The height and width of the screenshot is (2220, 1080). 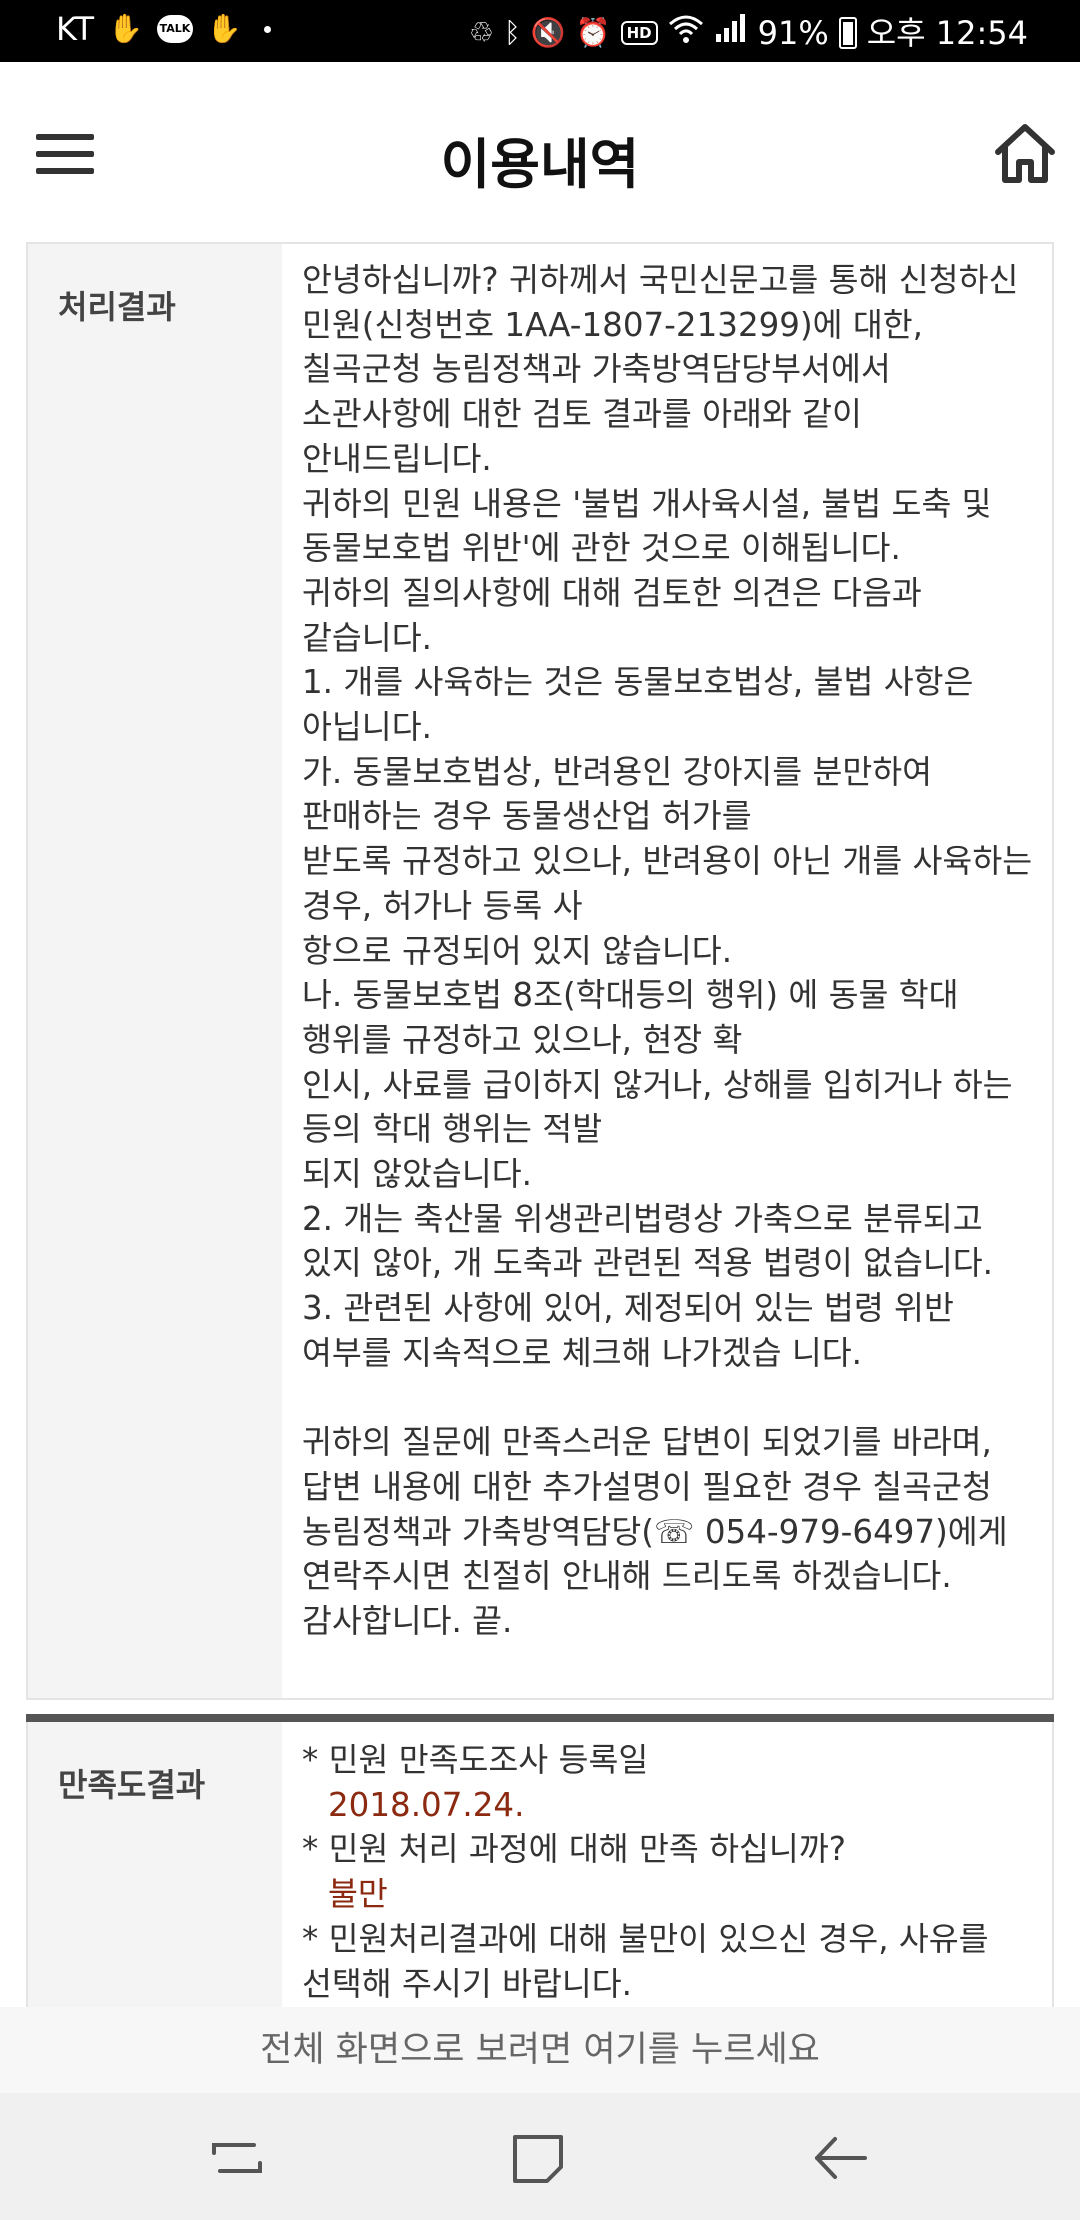 I want to click on satisfaction-question-date: * 민원 만족도조사 등록일, so click(x=475, y=1760).